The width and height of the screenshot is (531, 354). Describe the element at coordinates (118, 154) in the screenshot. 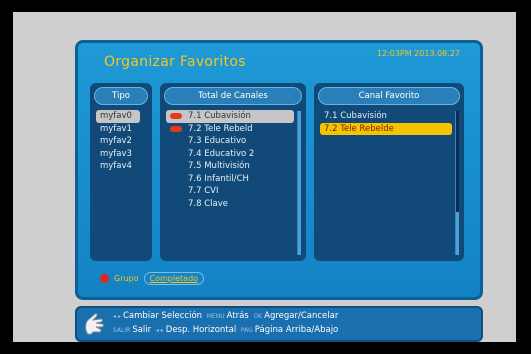

I see `tipo-item-myfav3: myfav3` at that location.